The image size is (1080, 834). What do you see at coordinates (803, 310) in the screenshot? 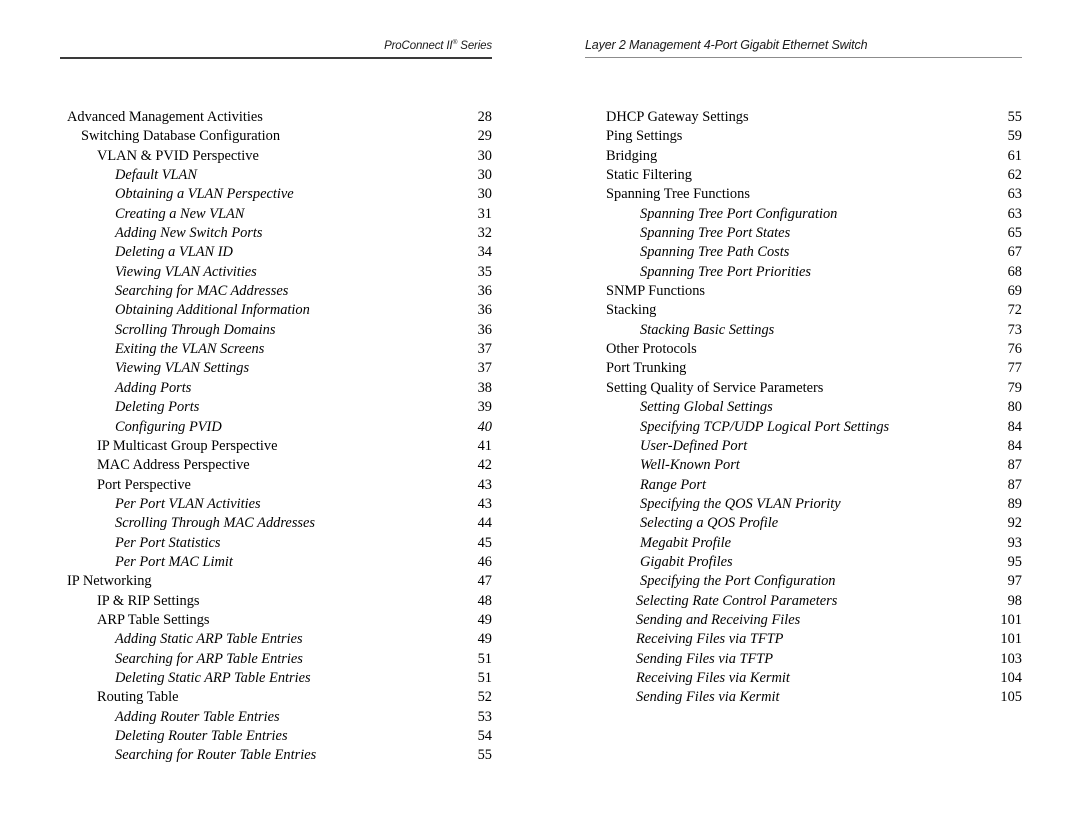
I see `toc-entry: Stacking 72` at bounding box center [803, 310].